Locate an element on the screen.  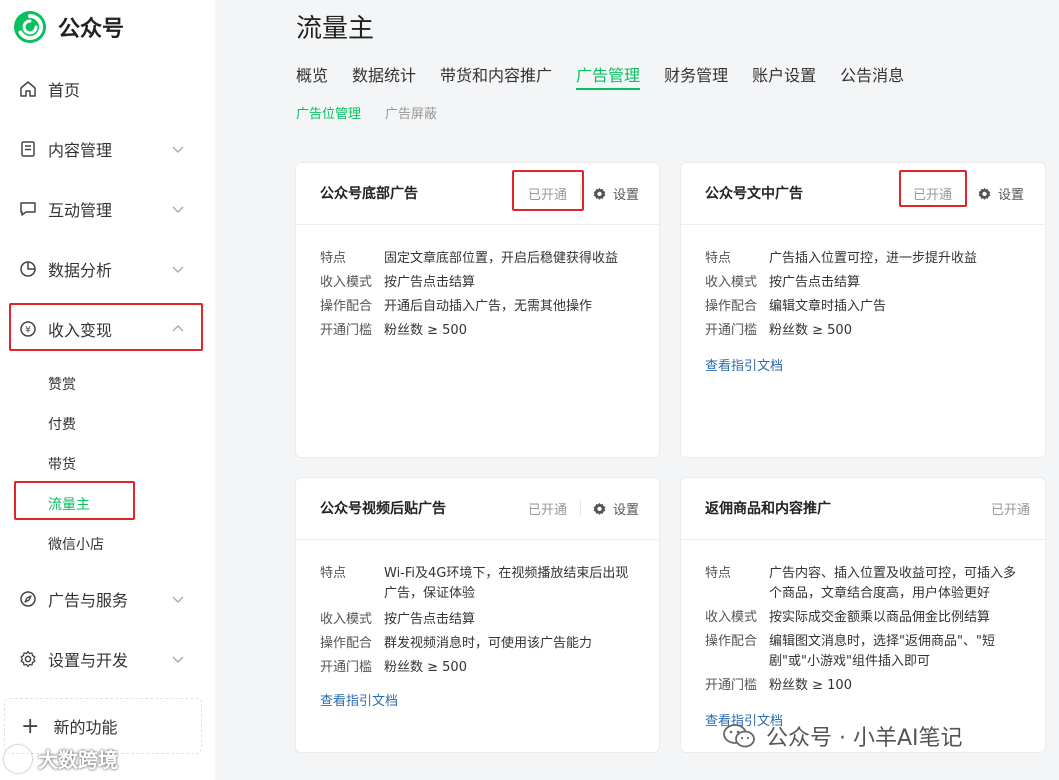
sidebar-item-label: 广告与服务 is located at coordinates (88, 600).